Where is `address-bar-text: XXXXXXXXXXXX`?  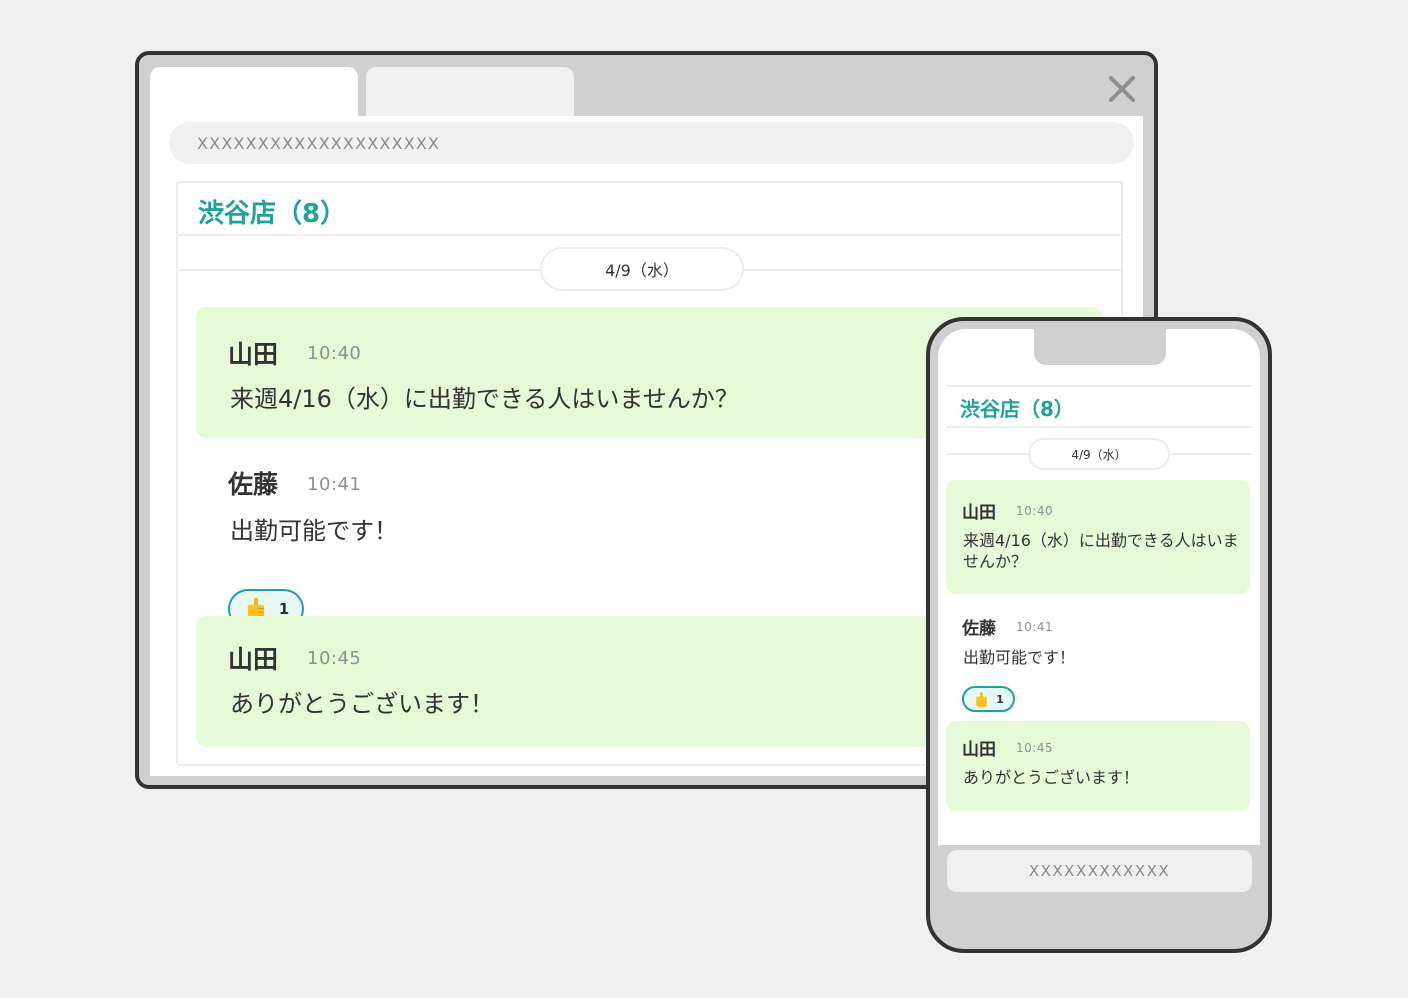 address-bar-text: XXXXXXXXXXXX is located at coordinates (1099, 871).